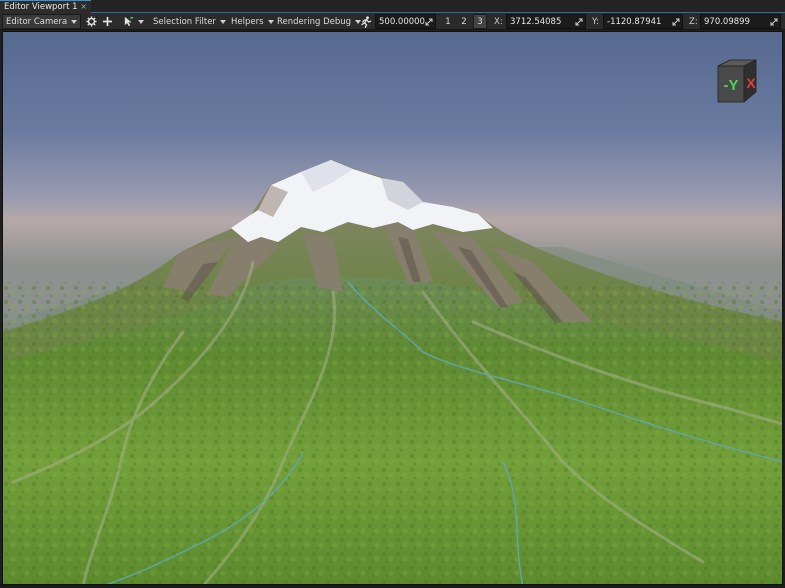 This screenshot has width=785, height=588. What do you see at coordinates (536, 21) in the screenshot?
I see `x-coordinate-value: 3712.54085` at bounding box center [536, 21].